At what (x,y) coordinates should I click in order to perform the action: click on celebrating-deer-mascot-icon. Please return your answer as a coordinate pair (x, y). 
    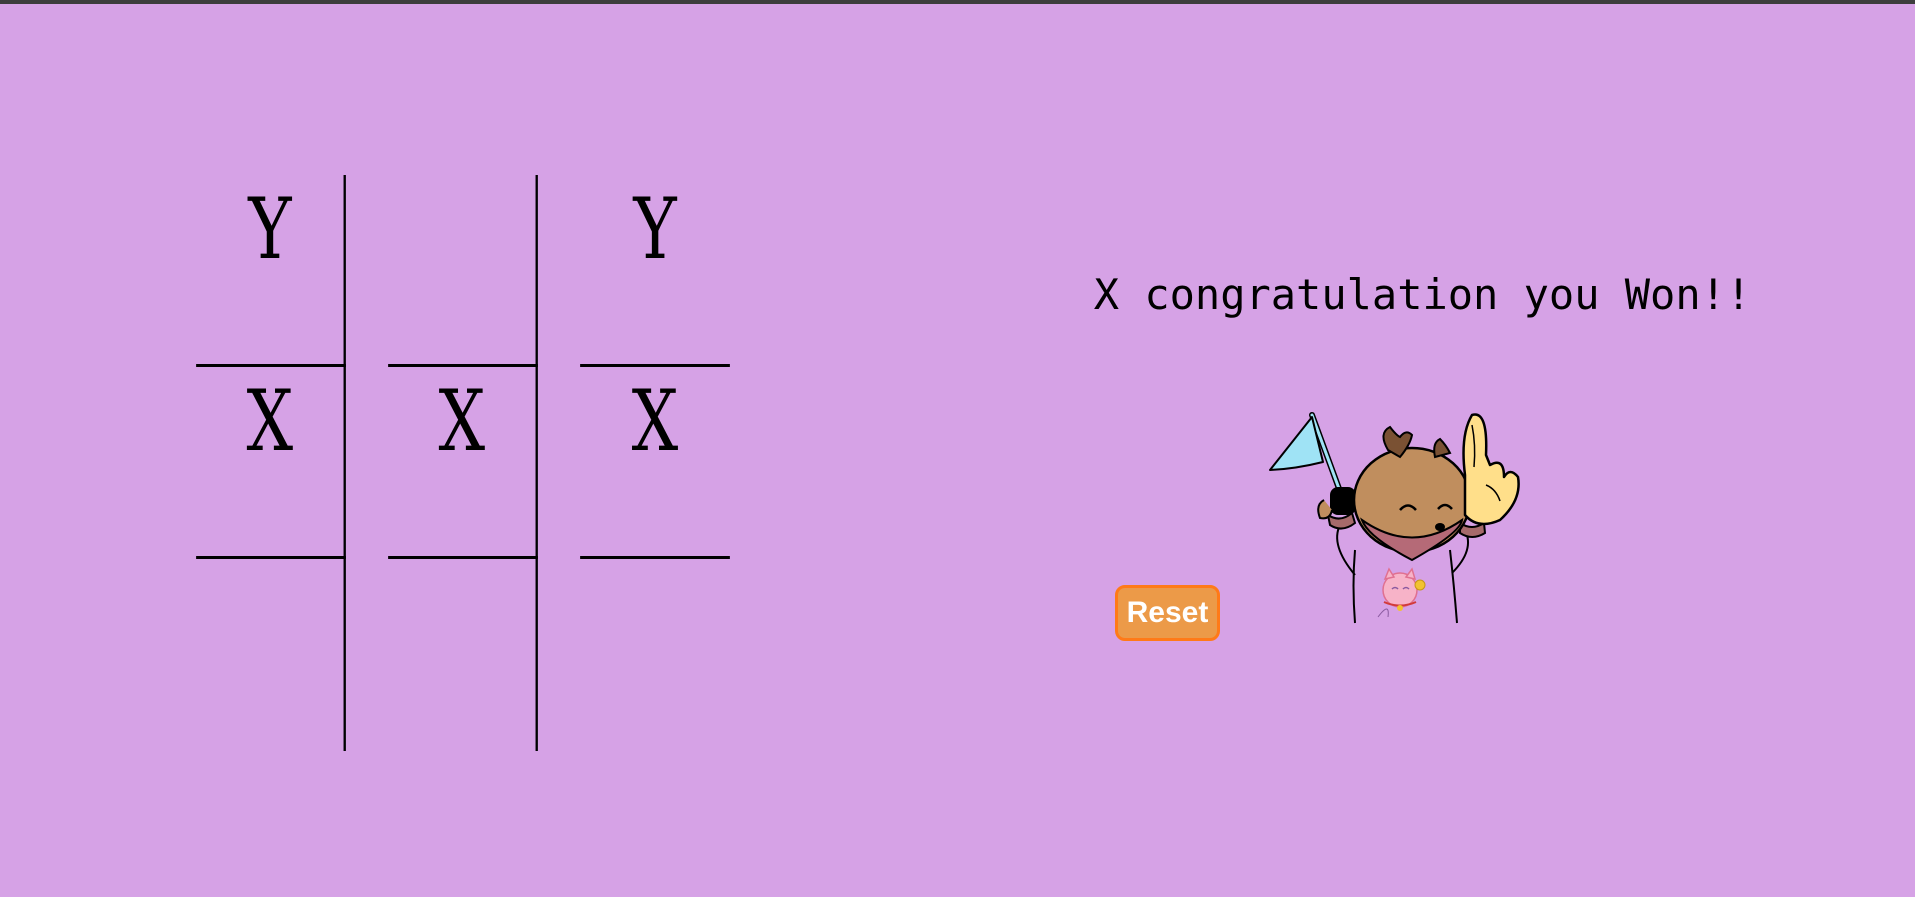
    Looking at the image, I should click on (1400, 517).